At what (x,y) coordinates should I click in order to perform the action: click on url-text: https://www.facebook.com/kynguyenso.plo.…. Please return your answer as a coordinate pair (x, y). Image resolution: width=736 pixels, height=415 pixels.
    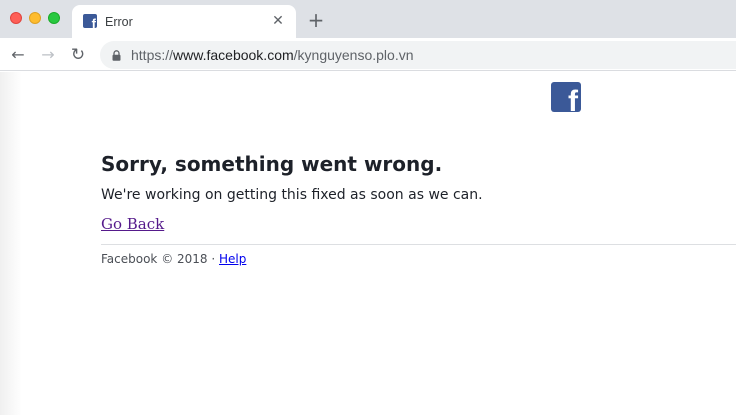
    Looking at the image, I should click on (272, 55).